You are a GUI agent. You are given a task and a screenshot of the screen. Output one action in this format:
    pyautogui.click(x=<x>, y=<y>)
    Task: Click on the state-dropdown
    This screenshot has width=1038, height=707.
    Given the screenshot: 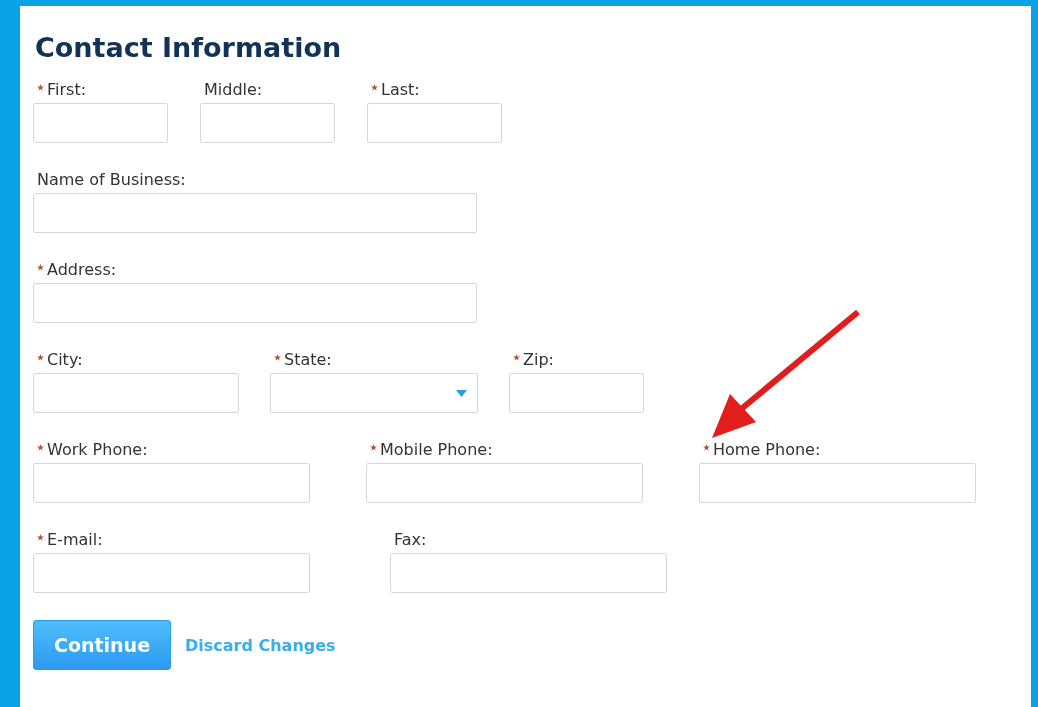 What is the action you would take?
    pyautogui.click(x=374, y=393)
    